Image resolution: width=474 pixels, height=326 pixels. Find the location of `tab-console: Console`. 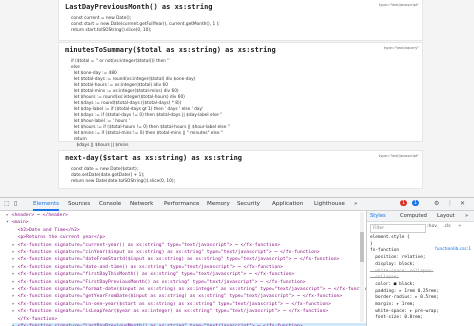

tab-console: Console is located at coordinates (110, 204).